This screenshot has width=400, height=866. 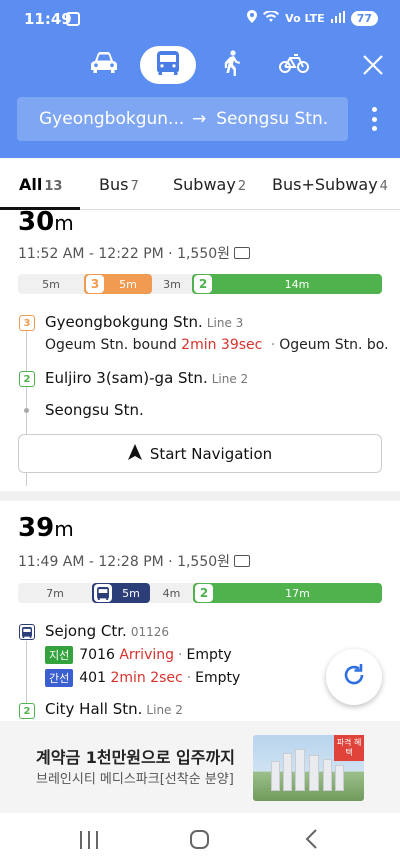 I want to click on bus-arrival-row: 지선 7016 Arriving · Empty, so click(x=138, y=655).